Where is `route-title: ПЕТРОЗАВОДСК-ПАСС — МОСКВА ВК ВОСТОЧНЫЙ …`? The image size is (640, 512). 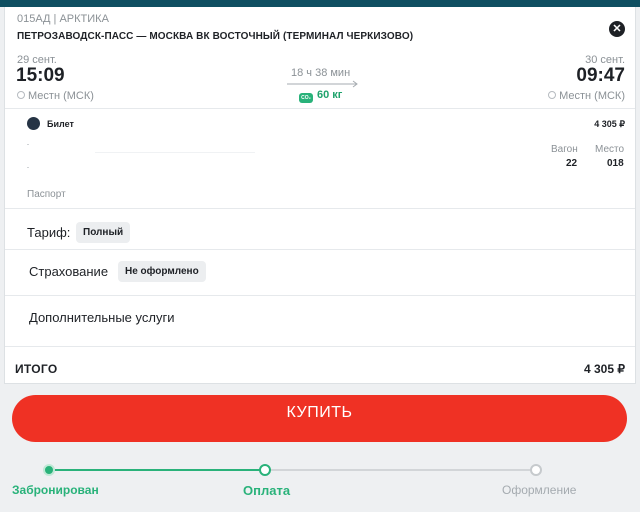
route-title: ПЕТРОЗАВОДСК-ПАСС — МОСКВА ВК ВОСТОЧНЫЙ … is located at coordinates (215, 36).